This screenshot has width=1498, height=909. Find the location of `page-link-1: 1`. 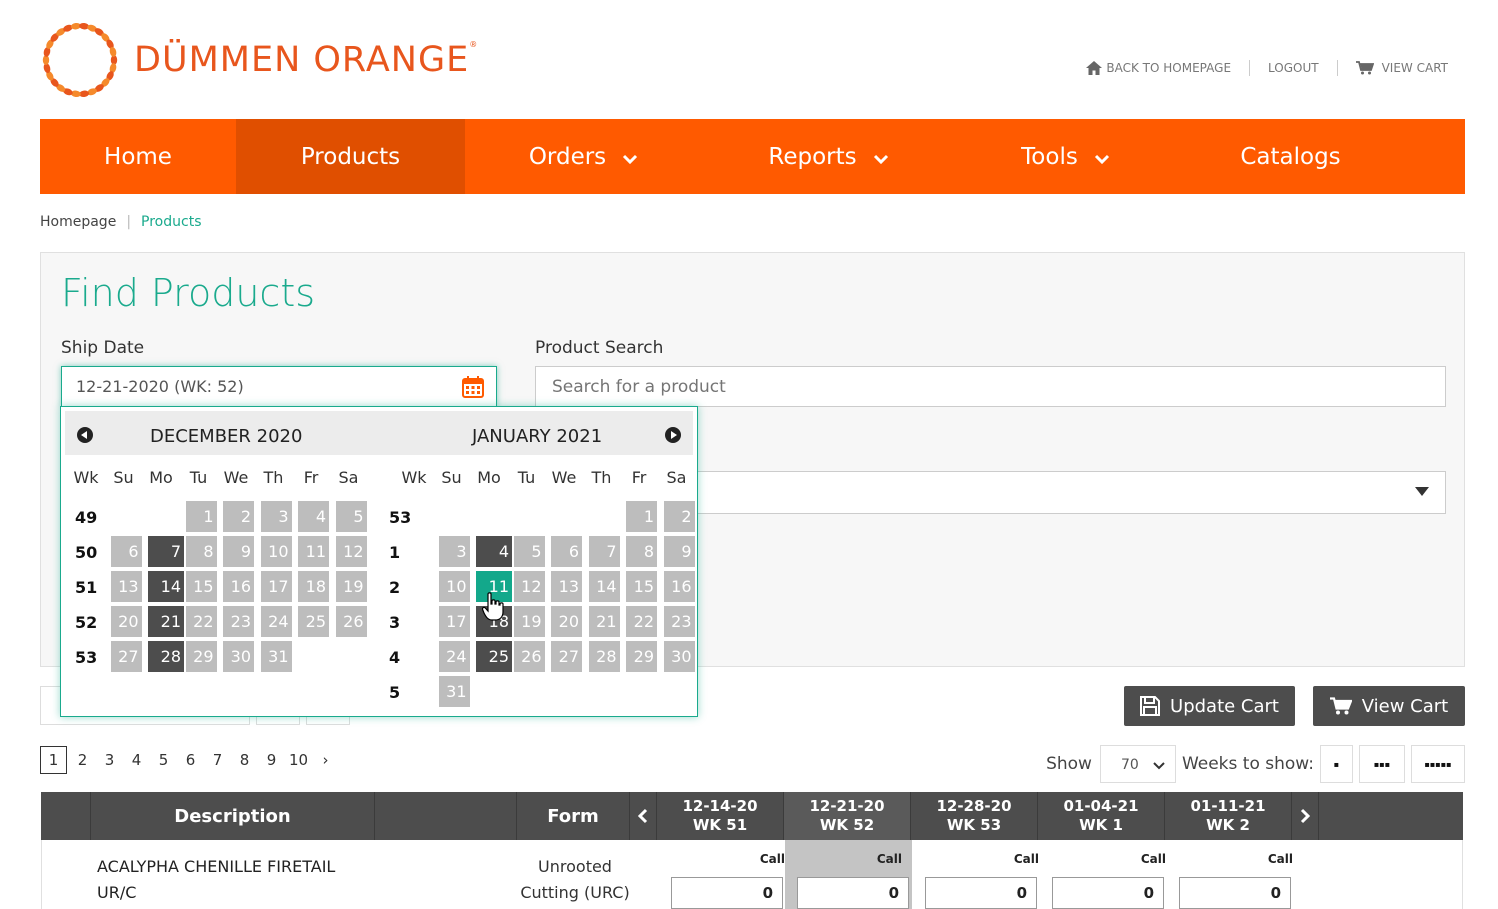

page-link-1: 1 is located at coordinates (53, 760).